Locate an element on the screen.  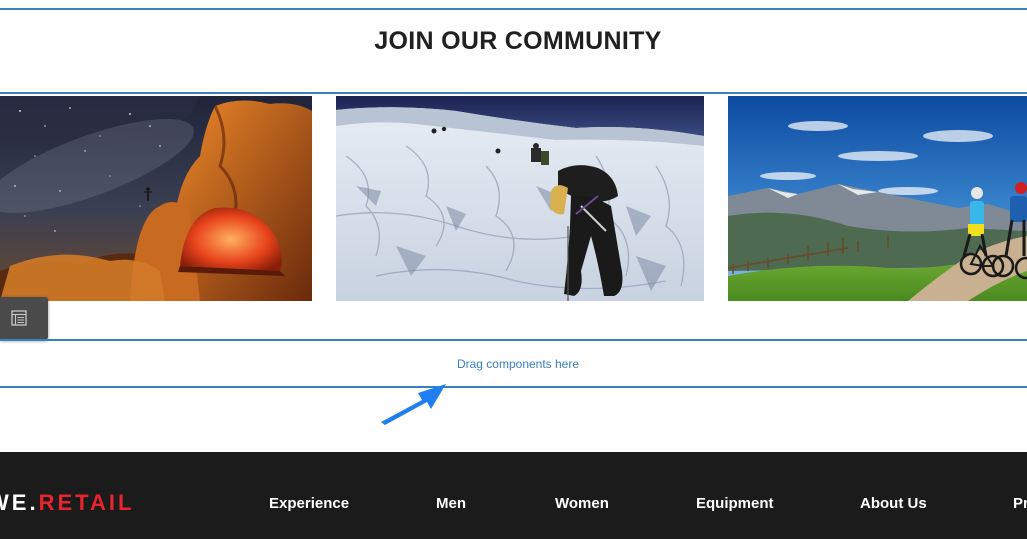
photo-glacier-climber-icon is located at coordinates (520, 198).